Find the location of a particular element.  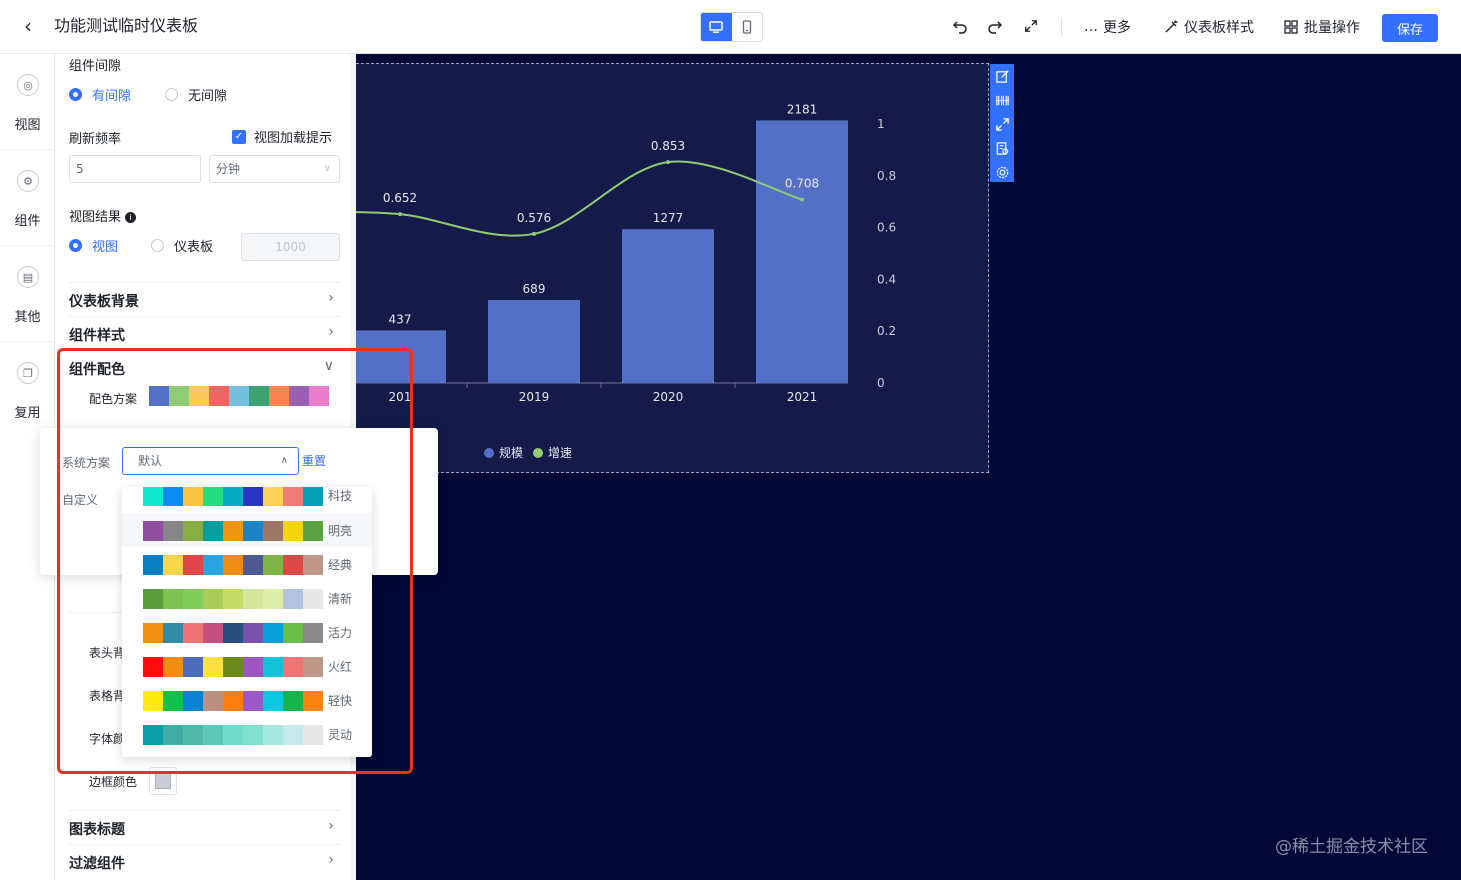

line-point is located at coordinates (668, 162).